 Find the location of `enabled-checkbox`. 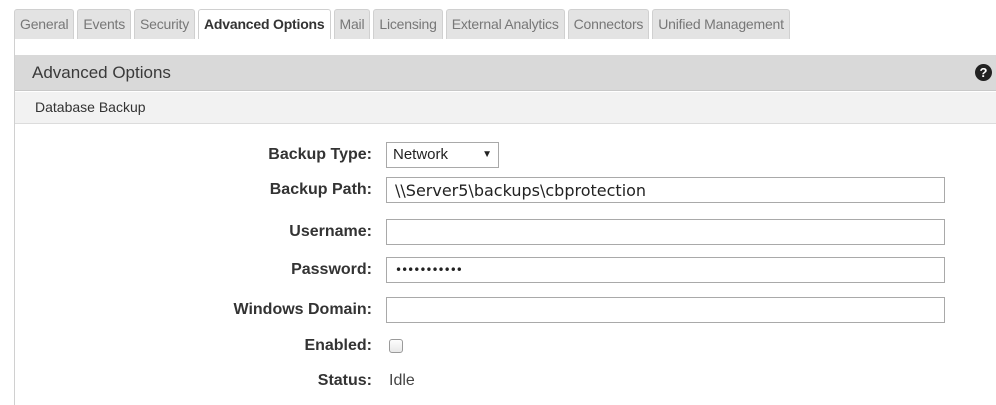

enabled-checkbox is located at coordinates (396, 346).